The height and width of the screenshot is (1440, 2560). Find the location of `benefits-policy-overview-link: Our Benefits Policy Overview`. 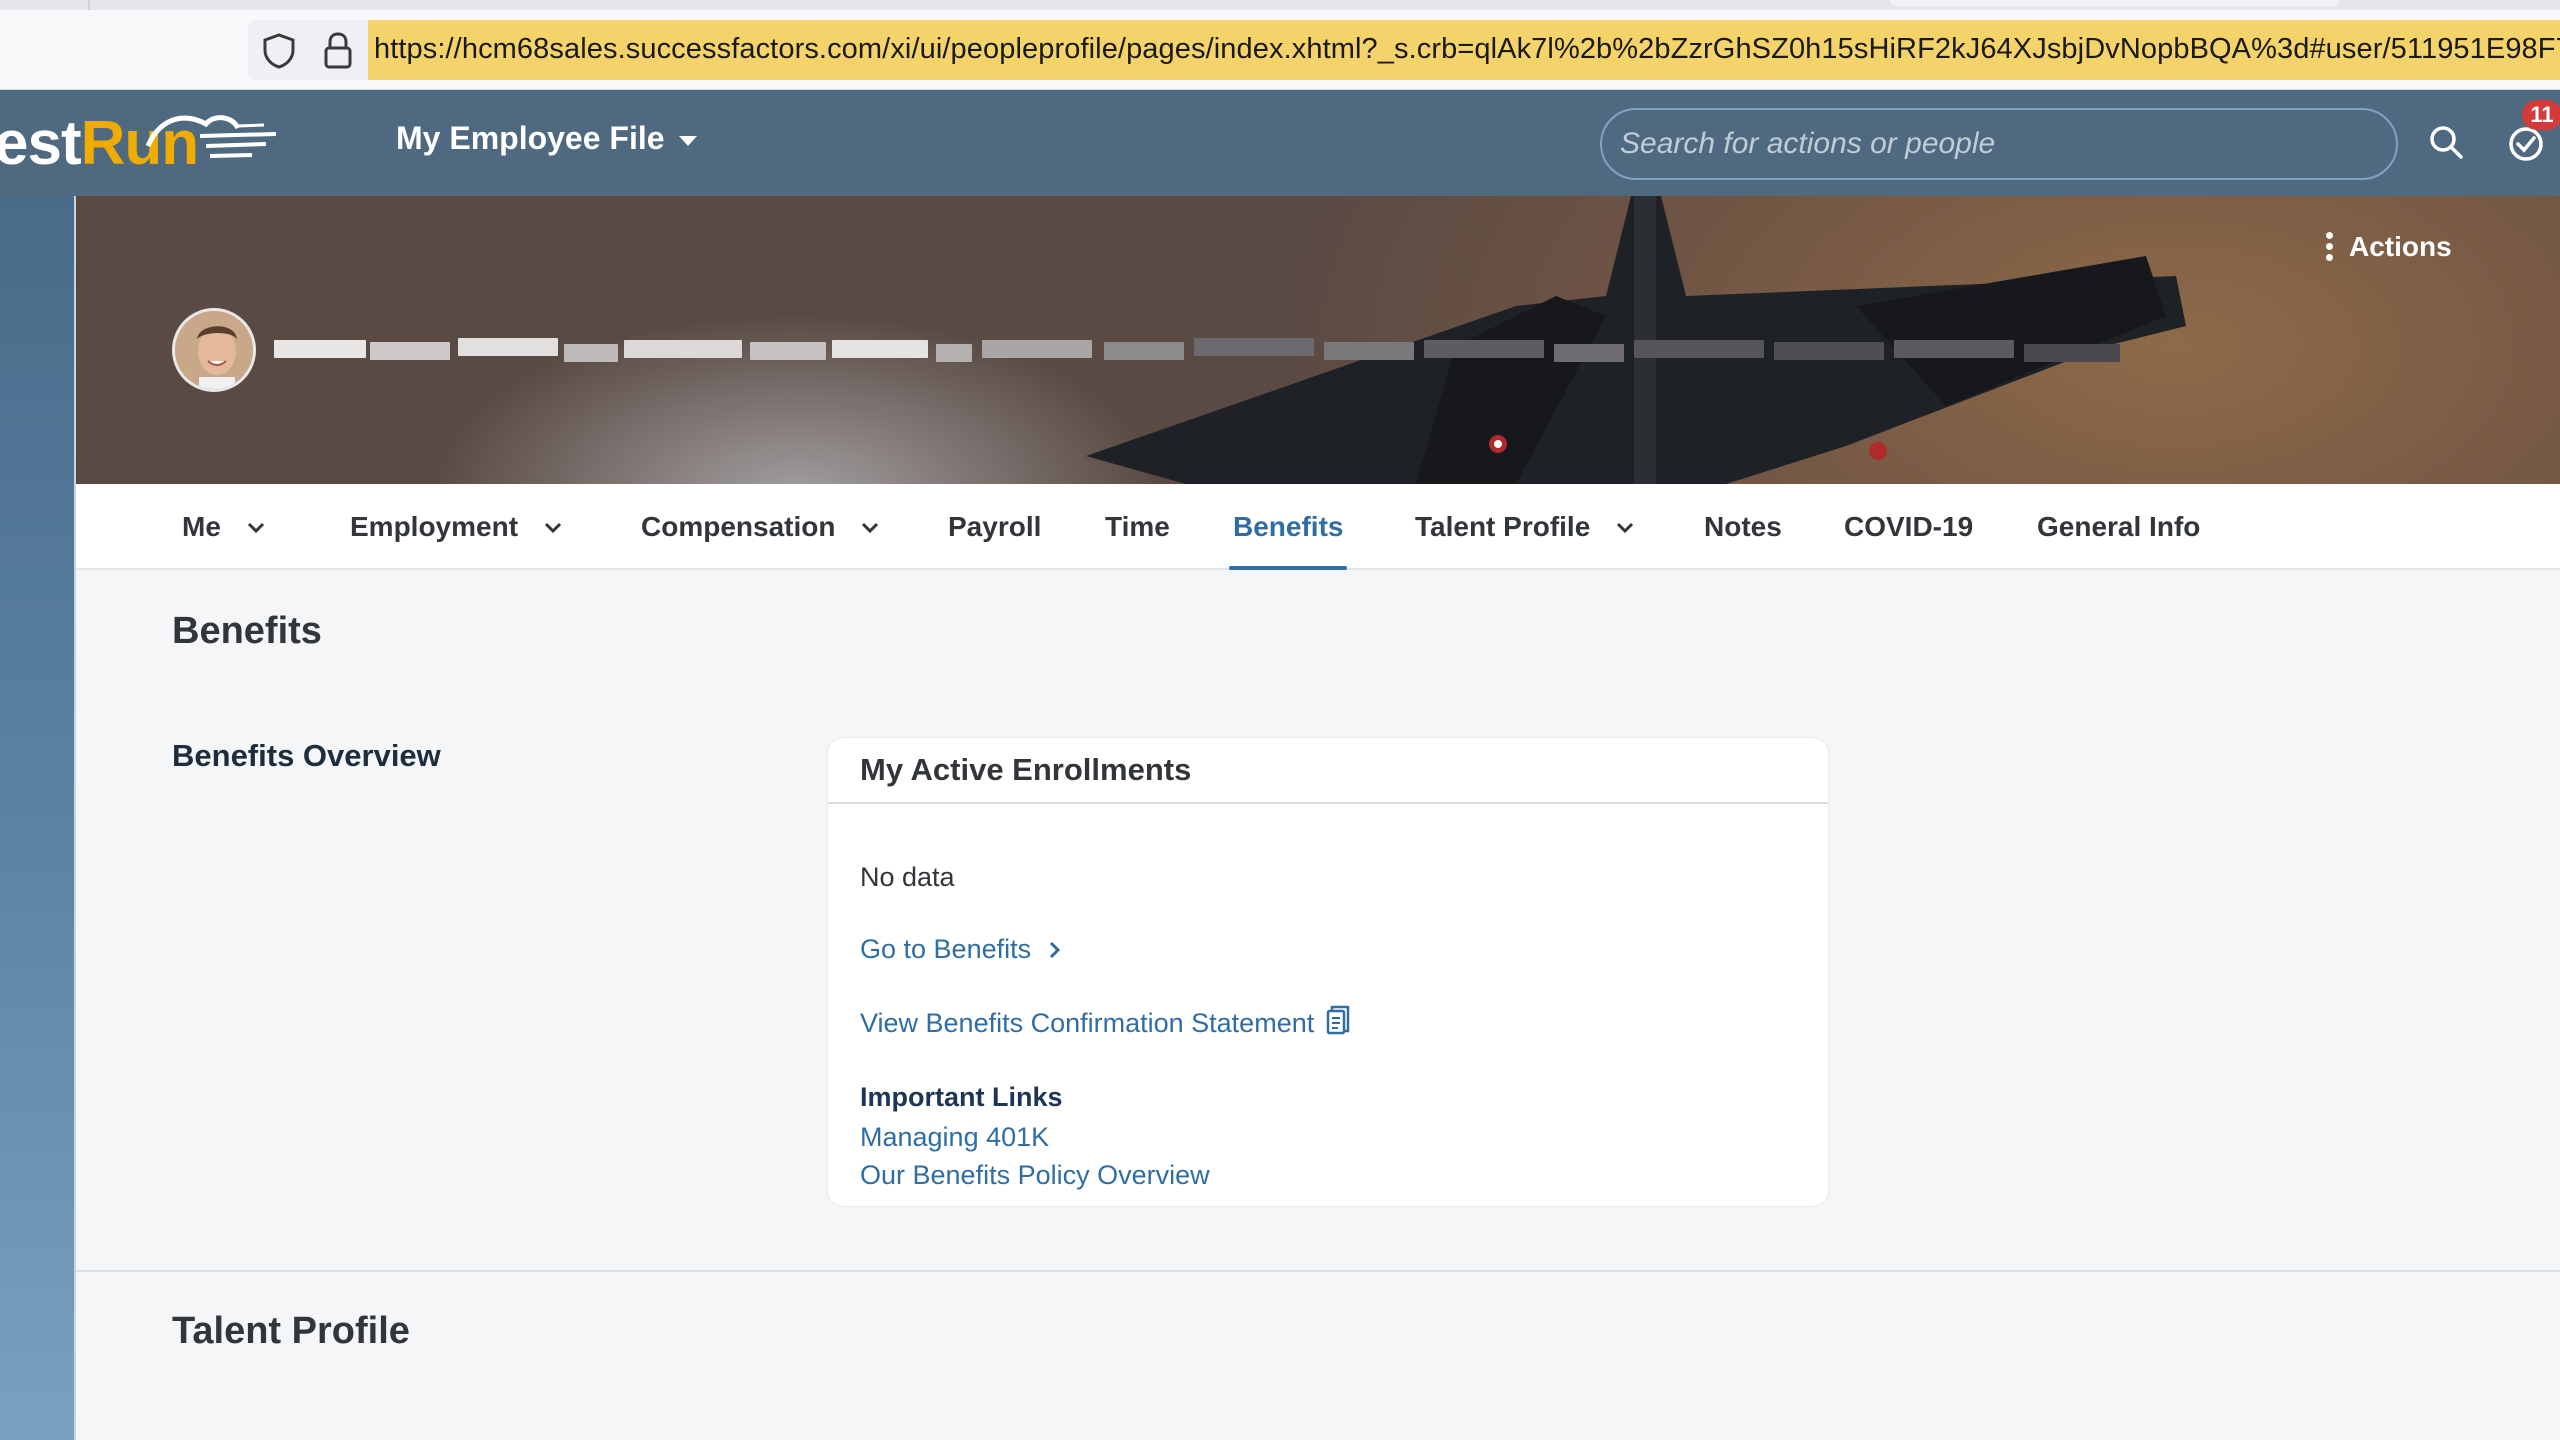

benefits-policy-overview-link: Our Benefits Policy Overview is located at coordinates (1035, 1175).